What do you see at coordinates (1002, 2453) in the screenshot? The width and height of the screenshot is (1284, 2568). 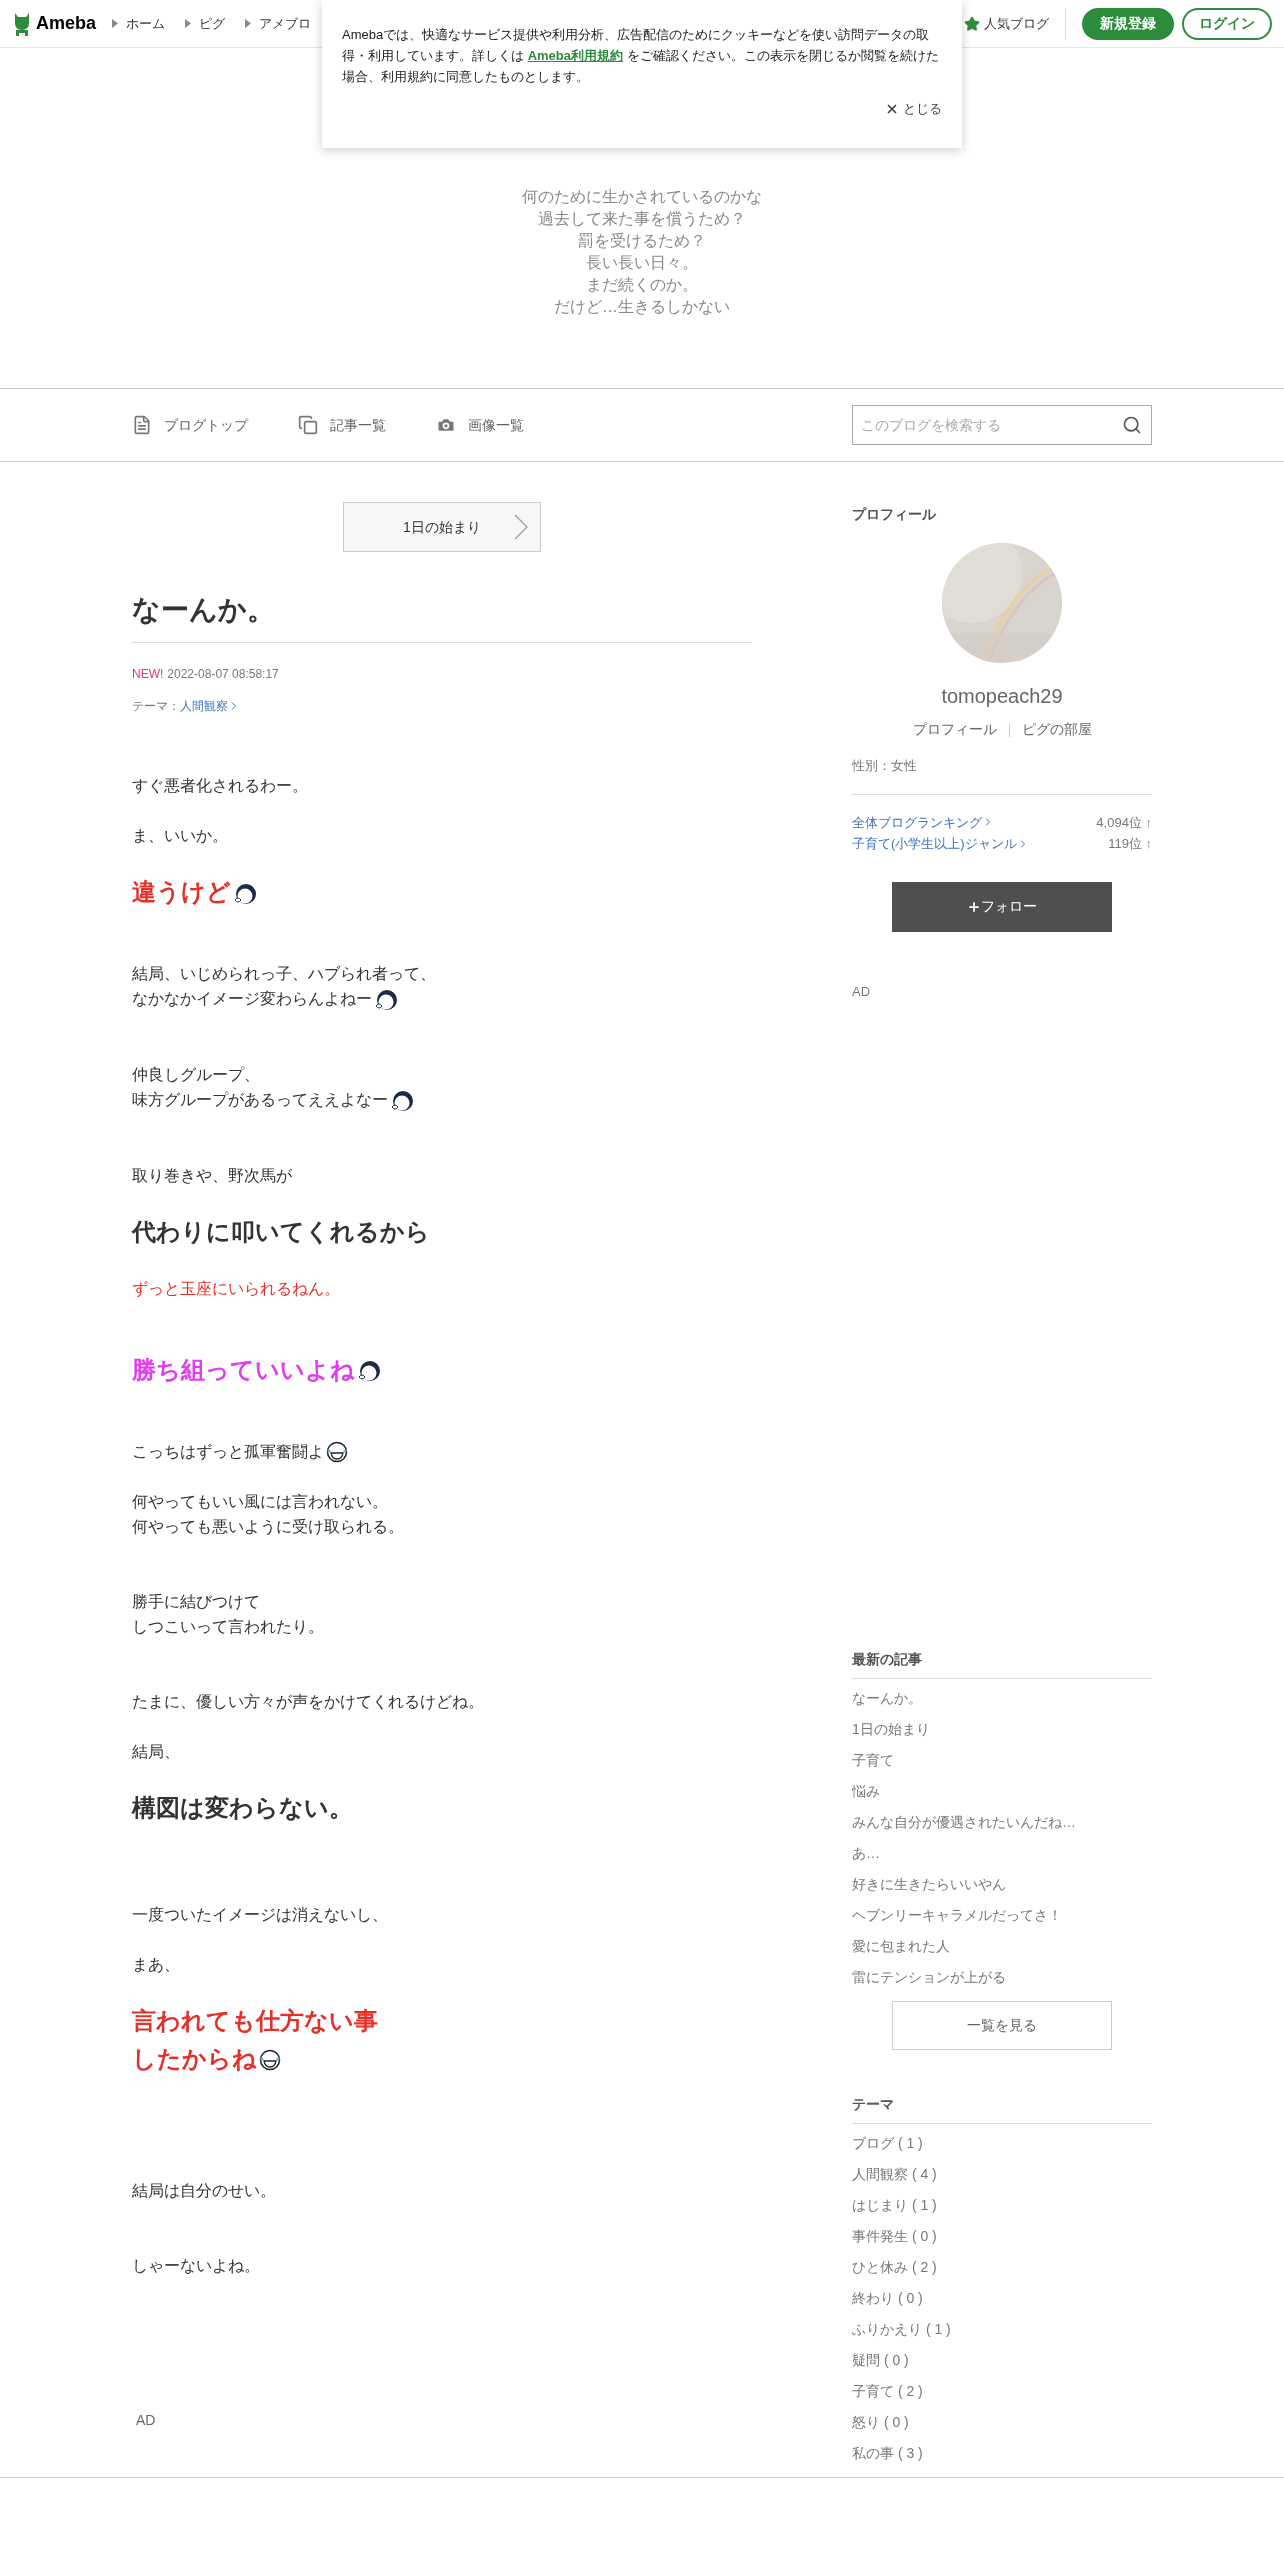 I see `theme-list-link: 私の事 ( 3 )` at bounding box center [1002, 2453].